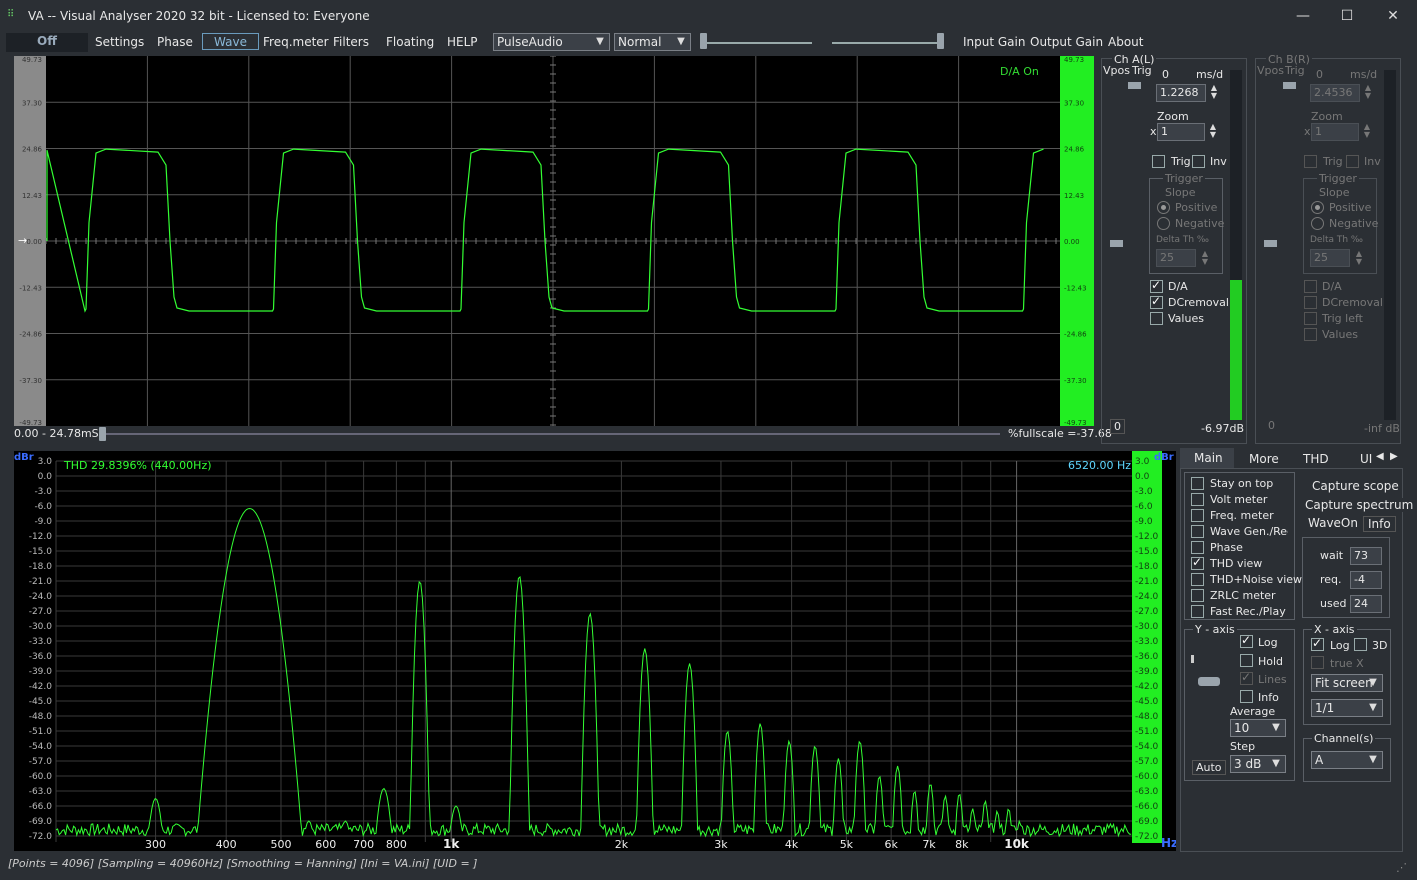 This screenshot has width=1417, height=880. What do you see at coordinates (1310, 318) in the screenshot?
I see `chb-trigleft-checkbox` at bounding box center [1310, 318].